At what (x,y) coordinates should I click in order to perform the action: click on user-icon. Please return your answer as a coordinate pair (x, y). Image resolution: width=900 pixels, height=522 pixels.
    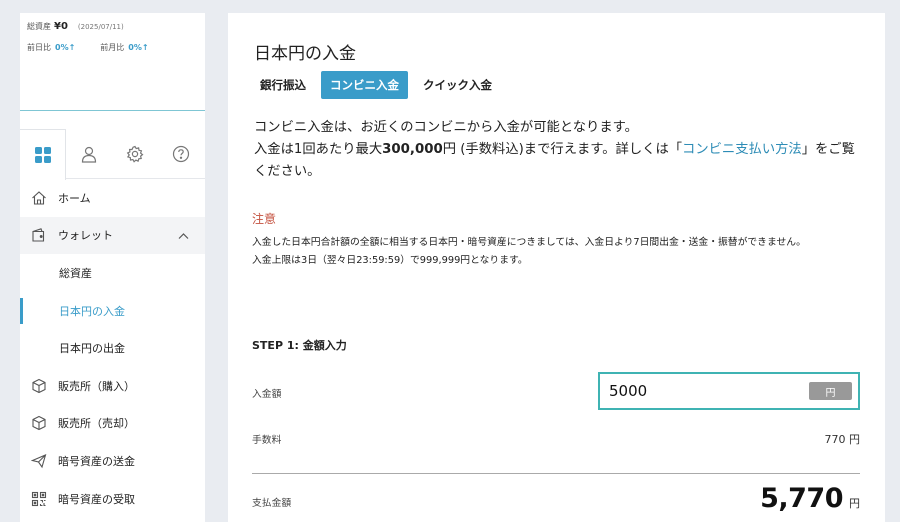
    Looking at the image, I should click on (89, 154).